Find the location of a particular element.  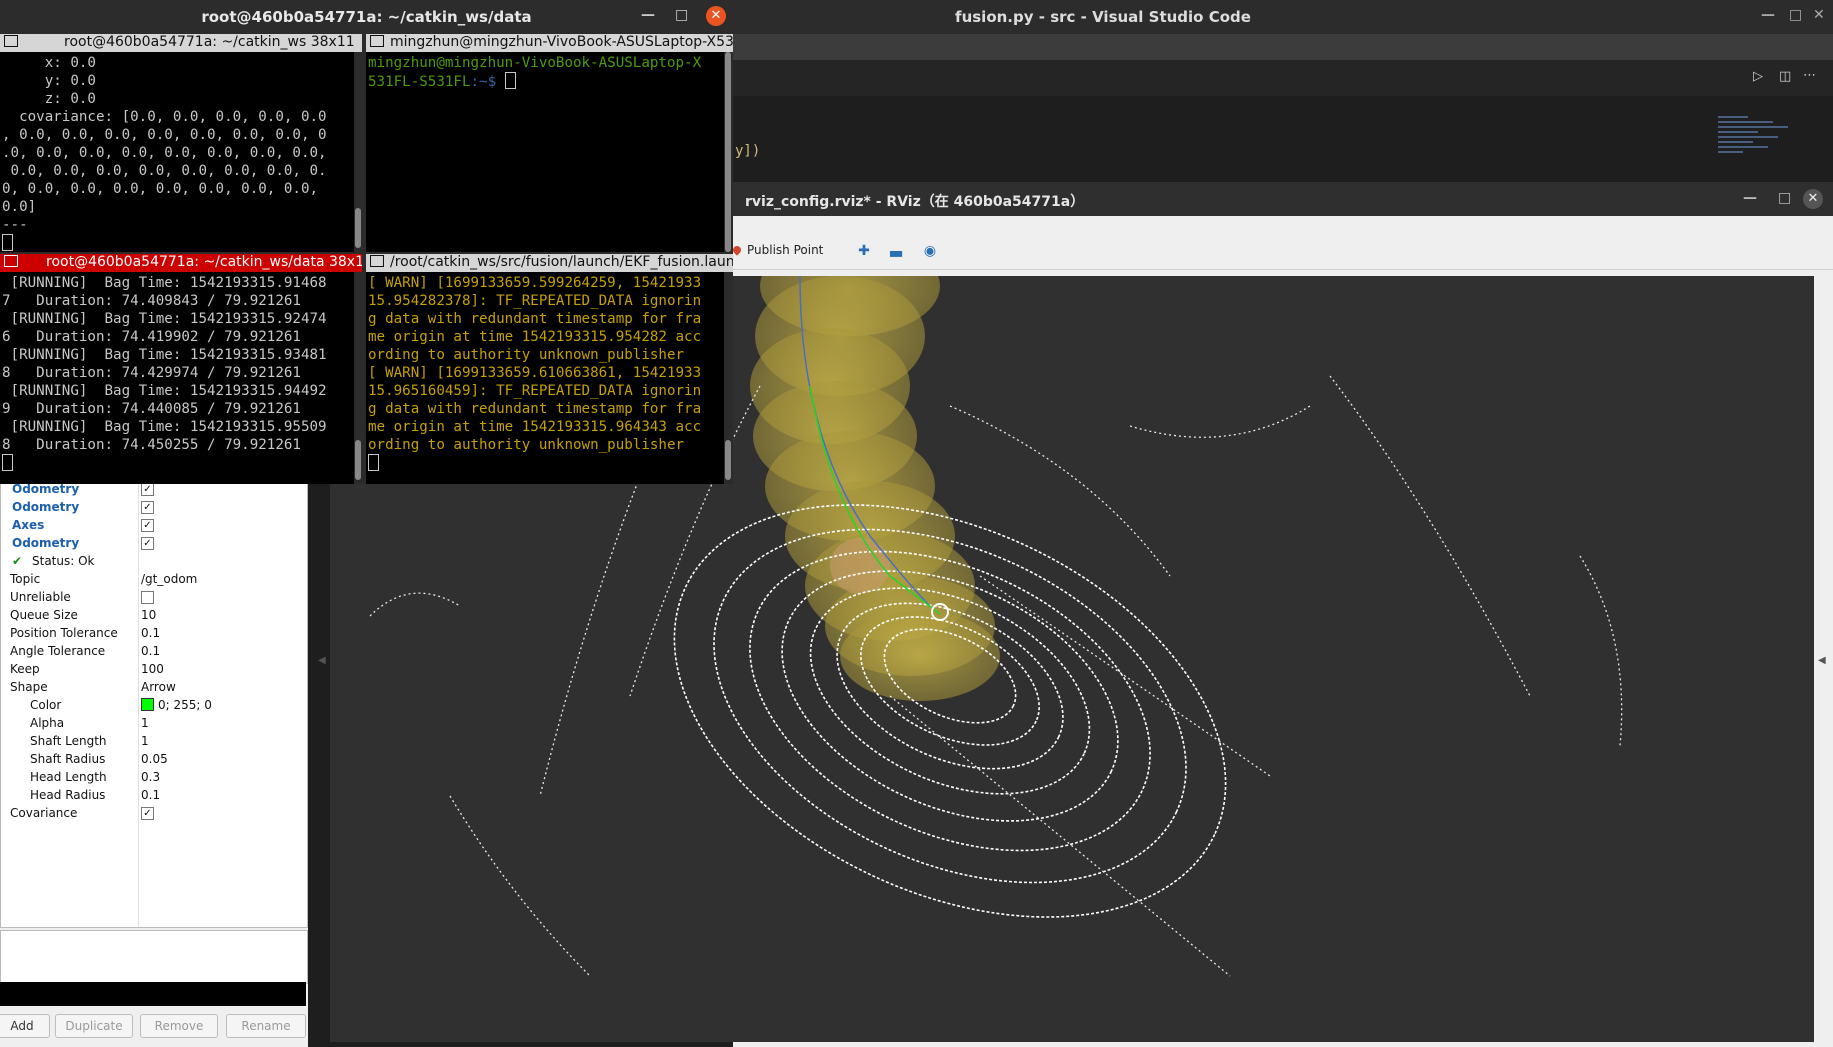

add-button: Add is located at coordinates (25, 1026).